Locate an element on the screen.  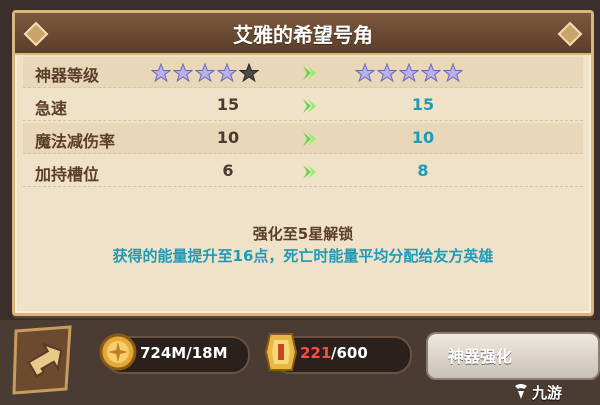
upgrade-button-label: 神器强化 is located at coordinates (480, 356).